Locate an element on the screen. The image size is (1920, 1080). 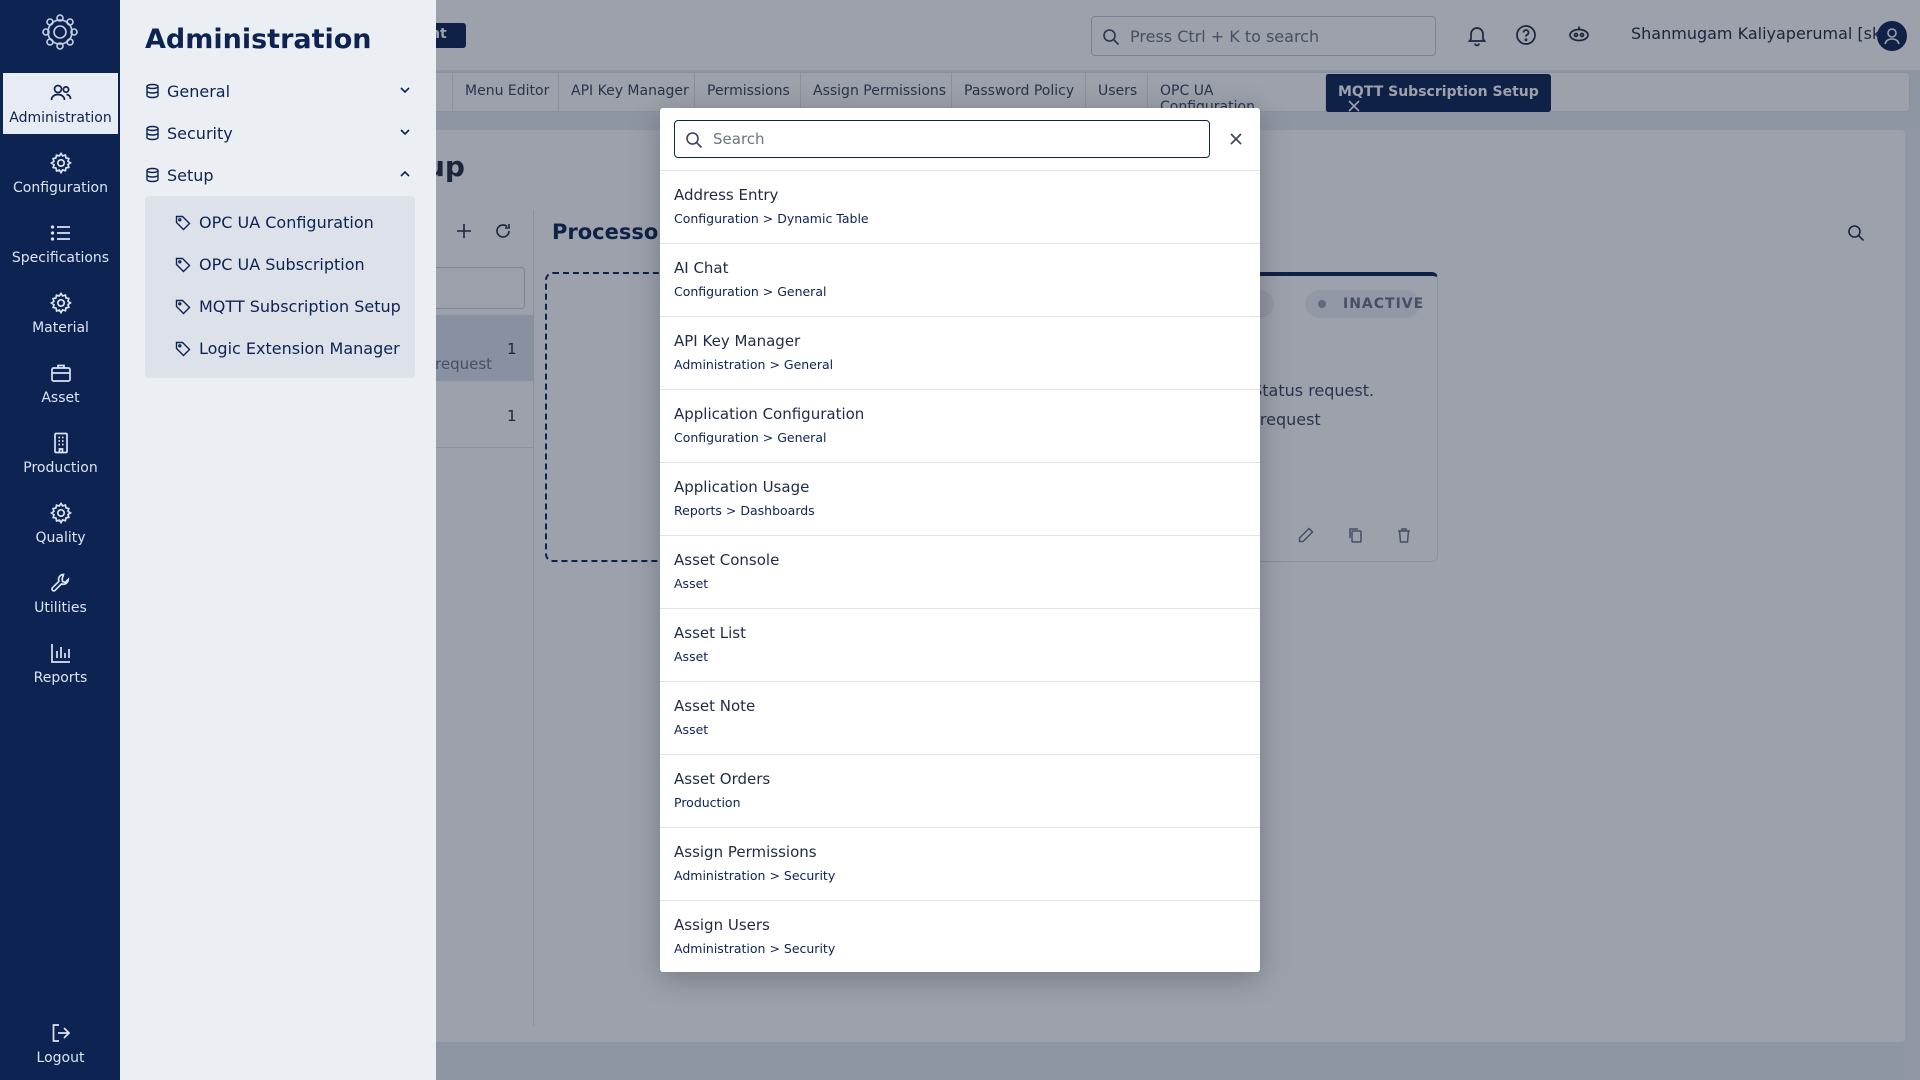
nav-group-general: General is located at coordinates (280, 91).